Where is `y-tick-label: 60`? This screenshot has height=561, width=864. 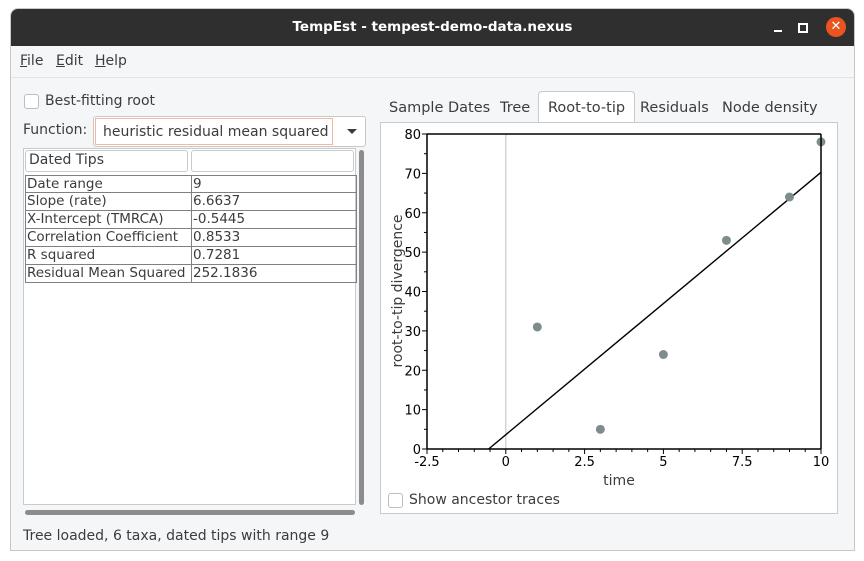 y-tick-label: 60 is located at coordinates (412, 214).